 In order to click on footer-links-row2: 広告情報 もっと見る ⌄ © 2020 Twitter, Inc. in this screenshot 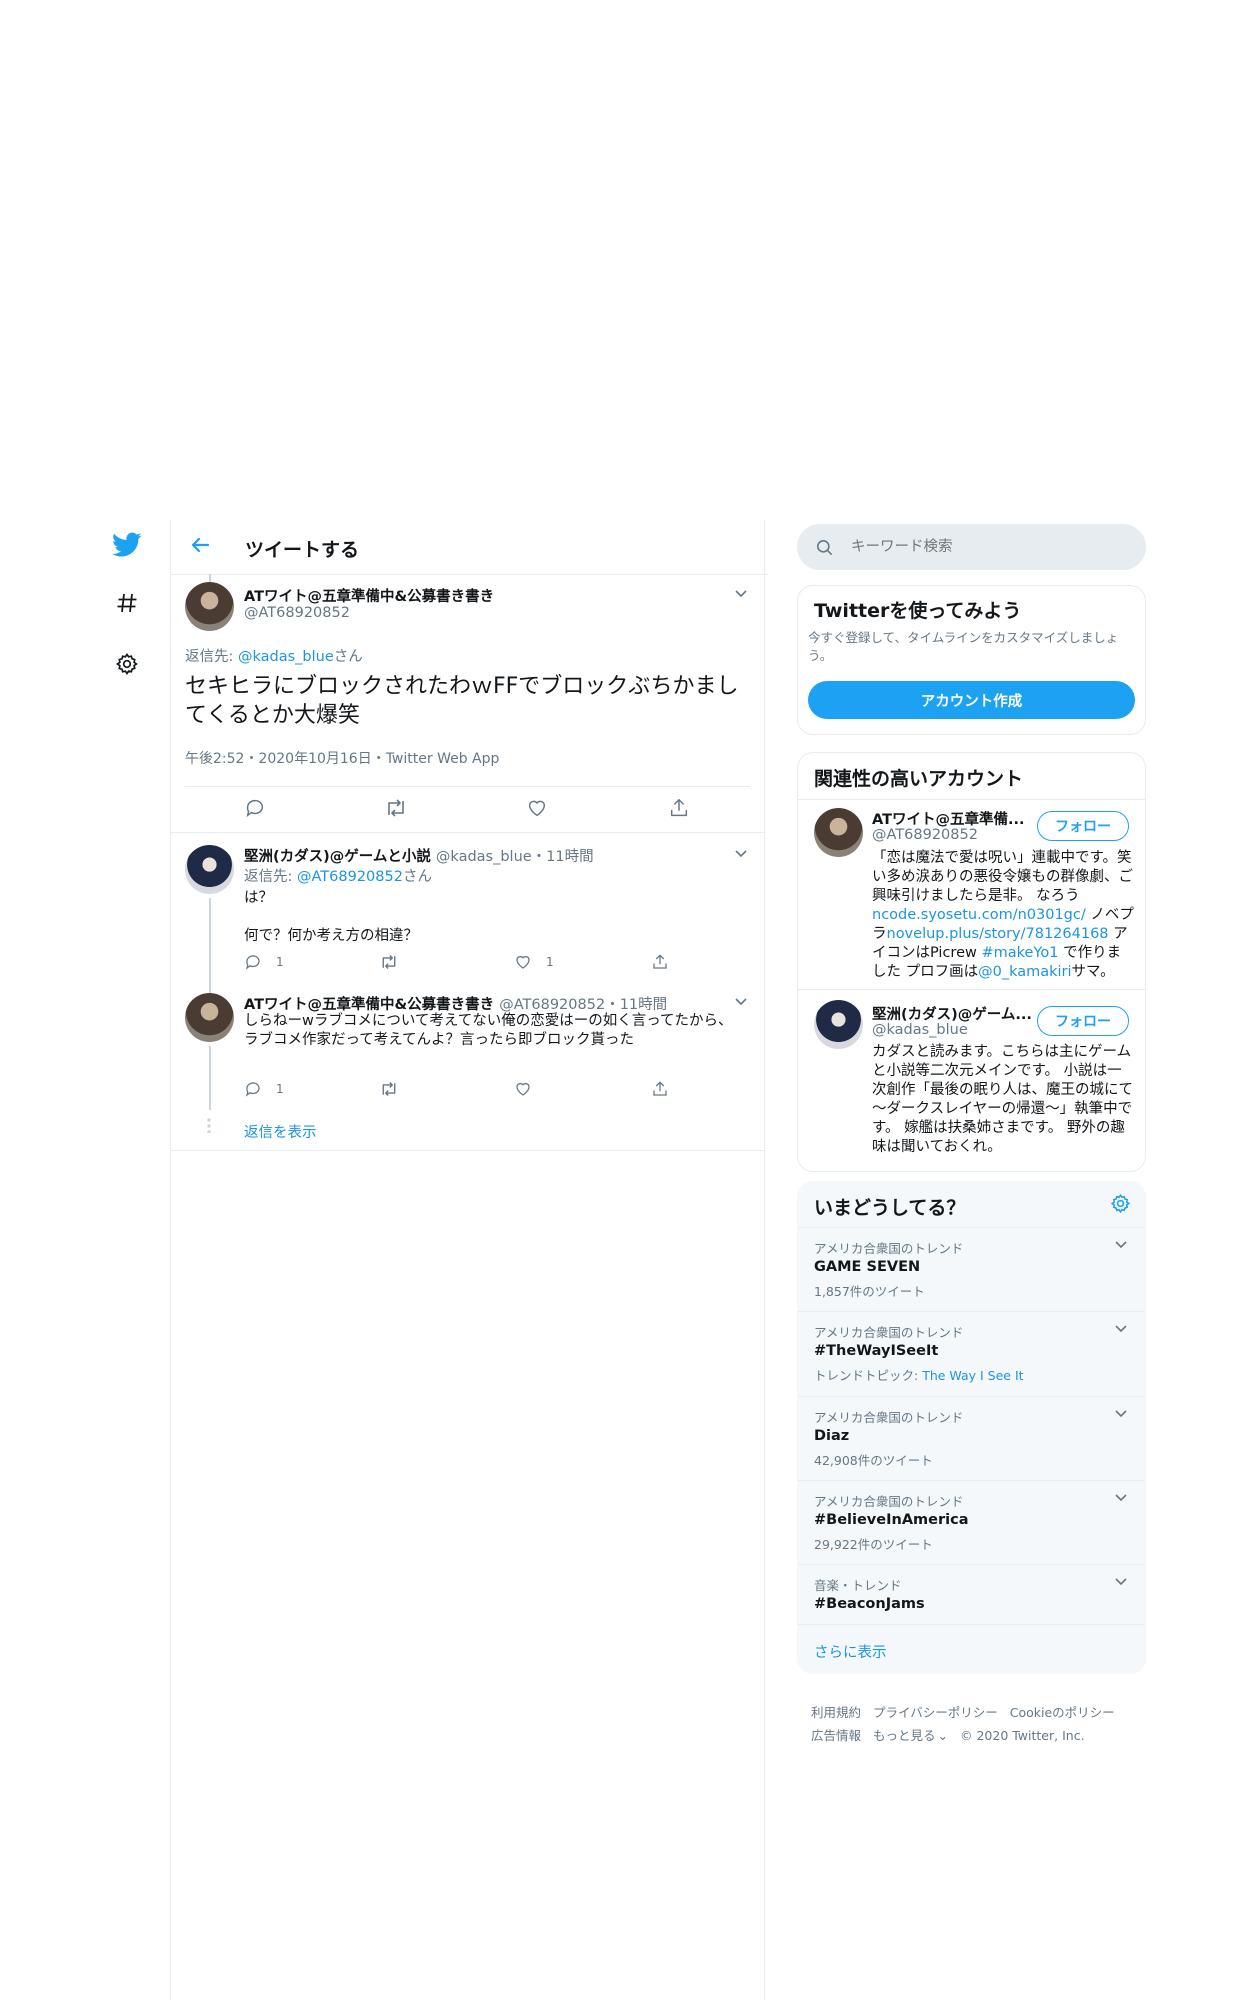, I will do `click(948, 1734)`.